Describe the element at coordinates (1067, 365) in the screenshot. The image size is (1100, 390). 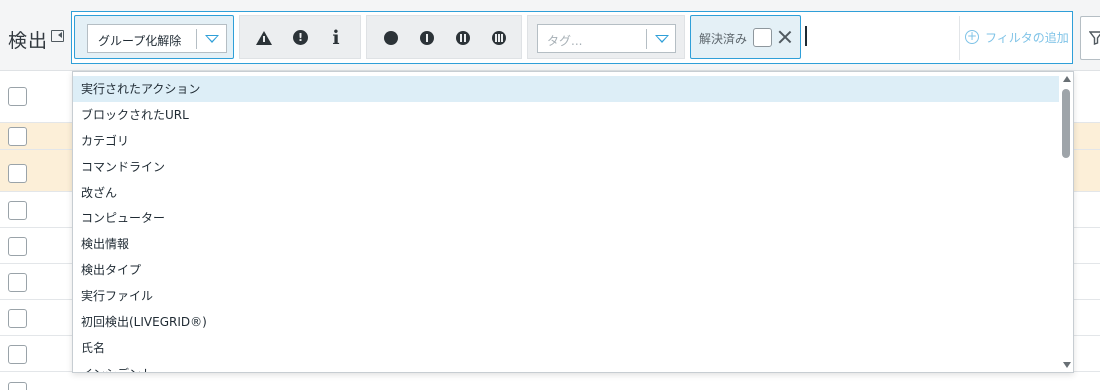
I see `scroll-down-arrow-icon` at that location.